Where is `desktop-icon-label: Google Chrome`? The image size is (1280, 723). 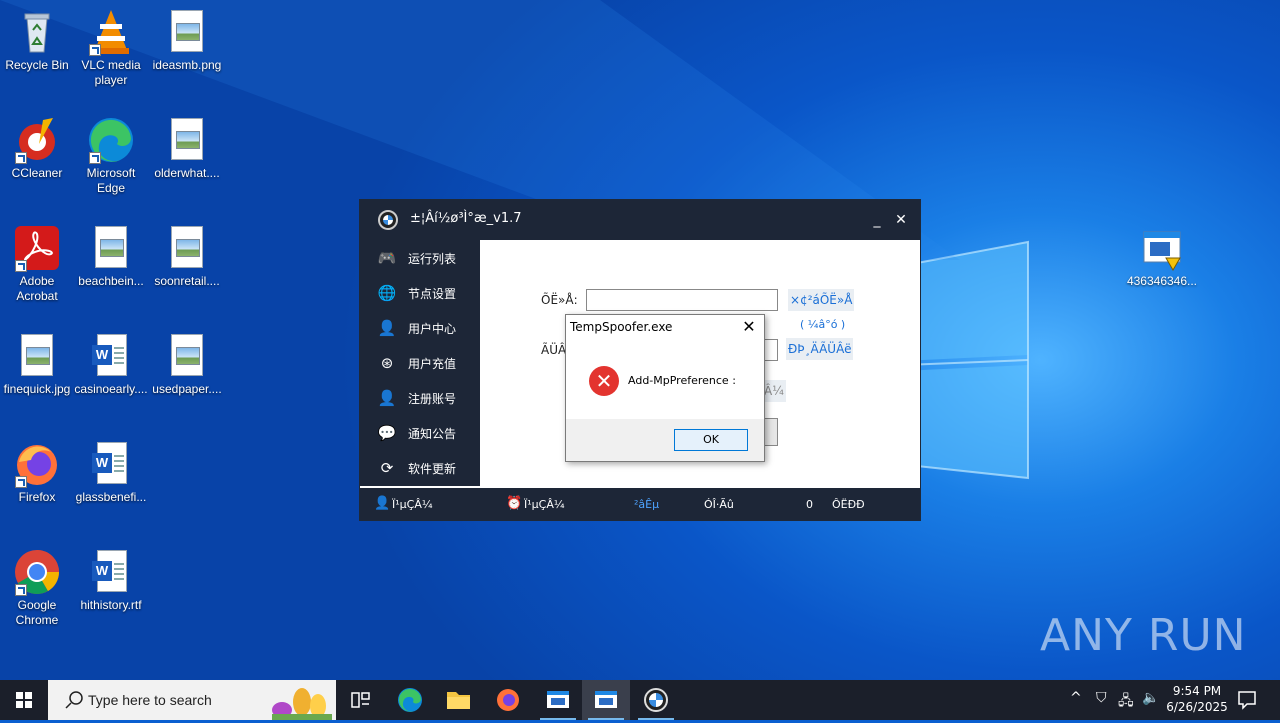
desktop-icon-label: Google Chrome is located at coordinates (37, 612).